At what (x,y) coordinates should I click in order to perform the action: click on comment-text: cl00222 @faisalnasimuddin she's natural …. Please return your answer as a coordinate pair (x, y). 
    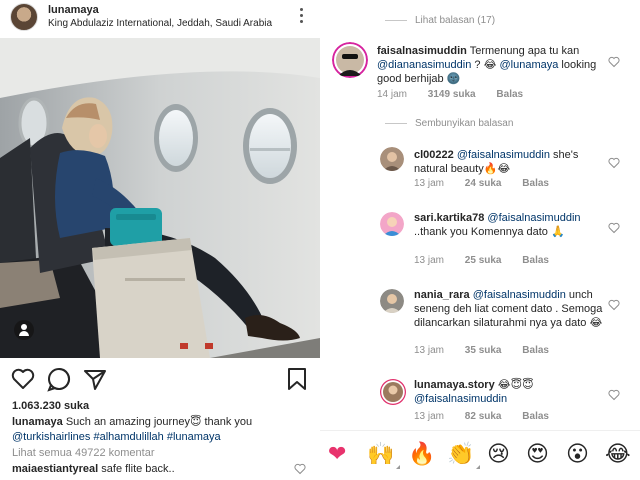
    Looking at the image, I should click on (514, 162).